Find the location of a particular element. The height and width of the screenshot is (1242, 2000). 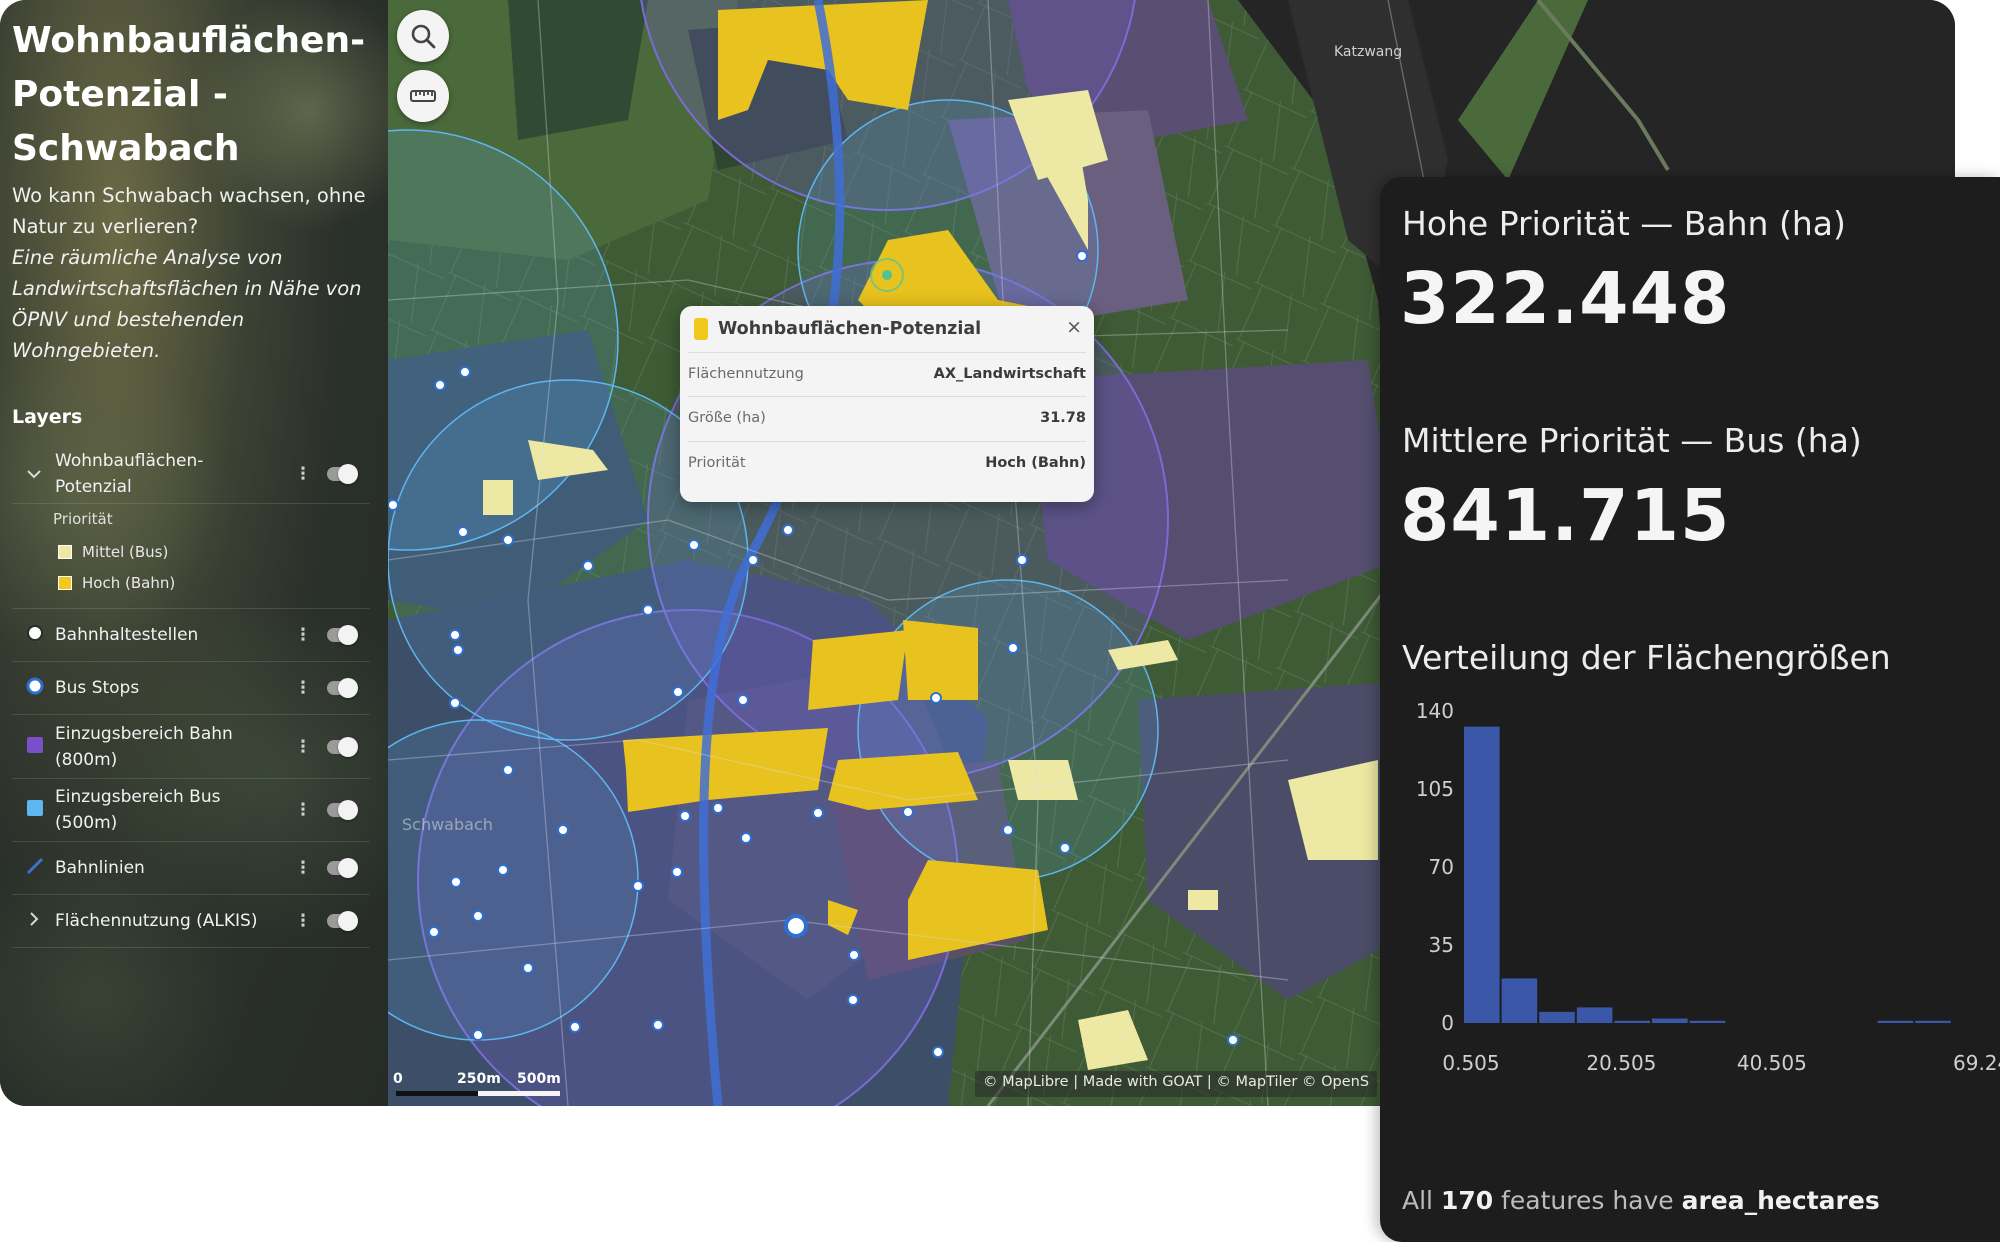

y-tick-label: 140 is located at coordinates (1435, 711).